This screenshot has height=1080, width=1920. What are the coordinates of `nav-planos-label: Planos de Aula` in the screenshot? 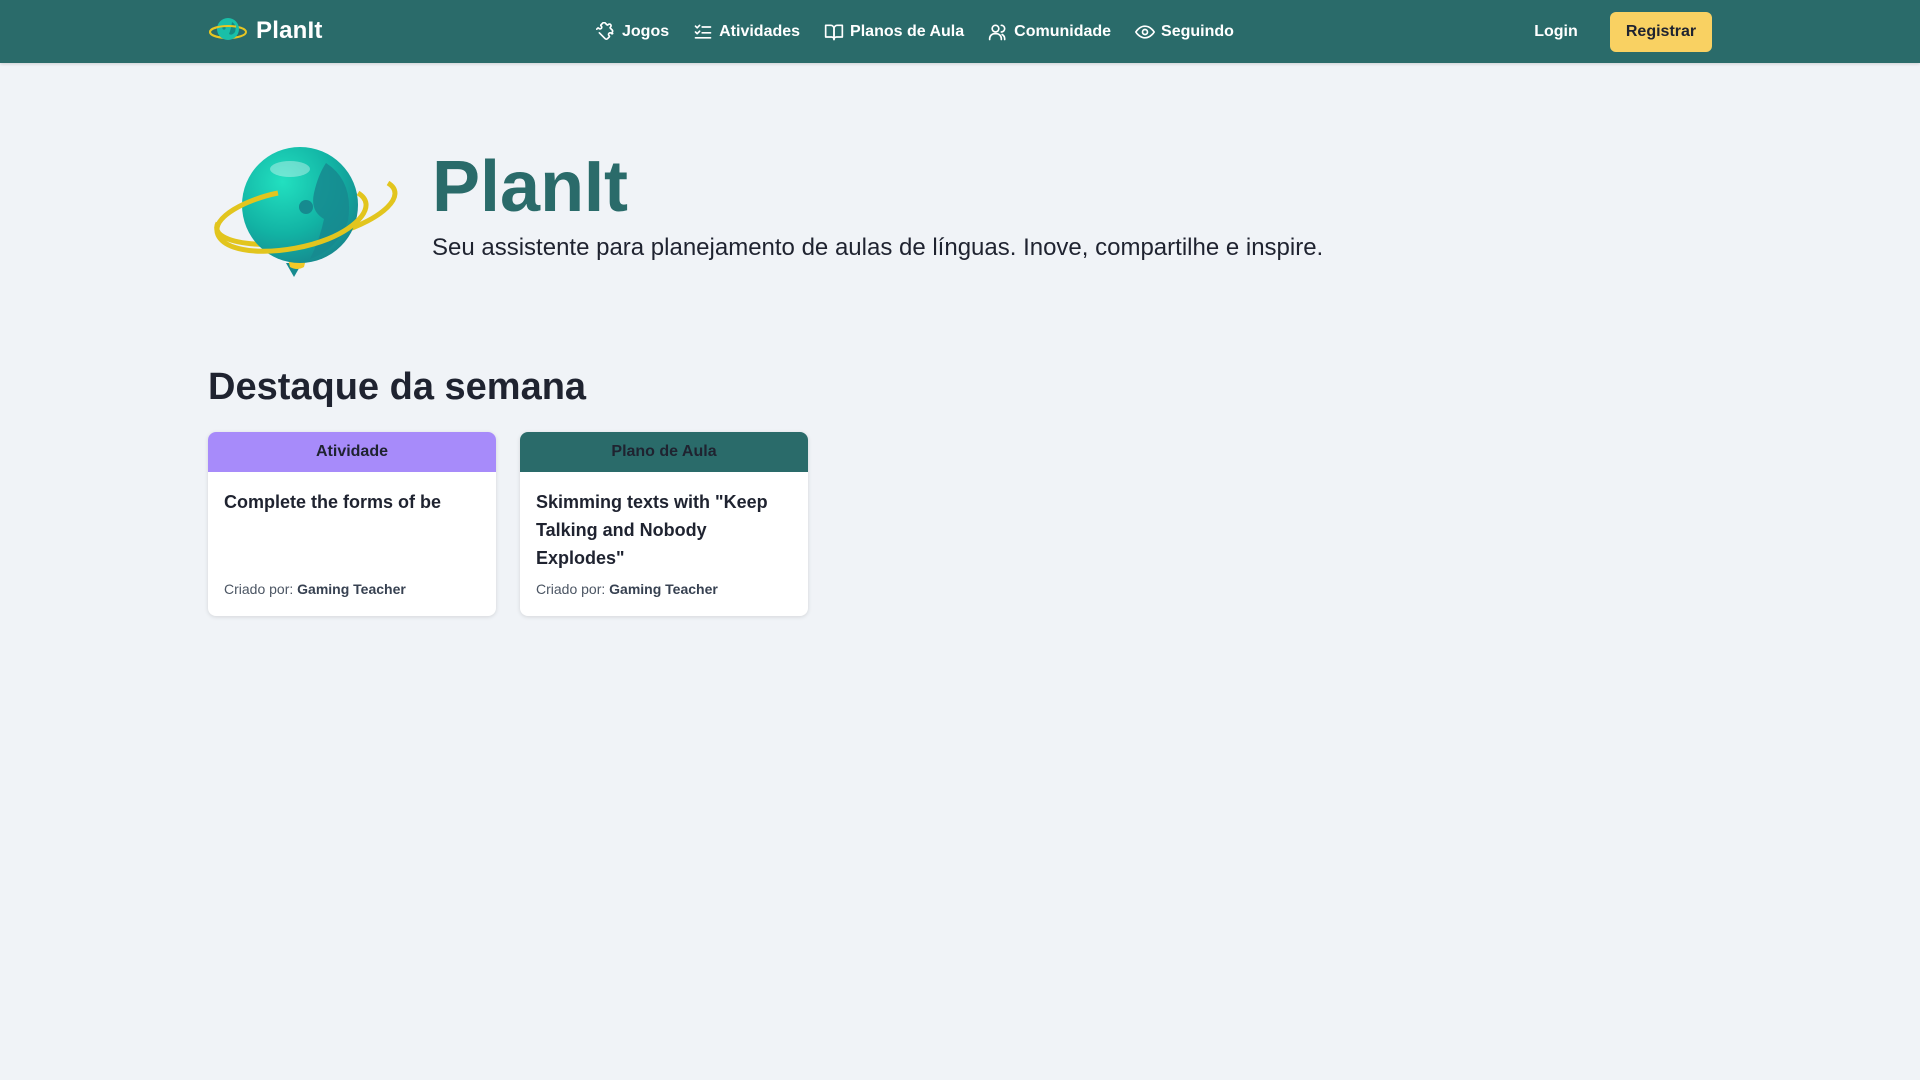 It's located at (907, 31).